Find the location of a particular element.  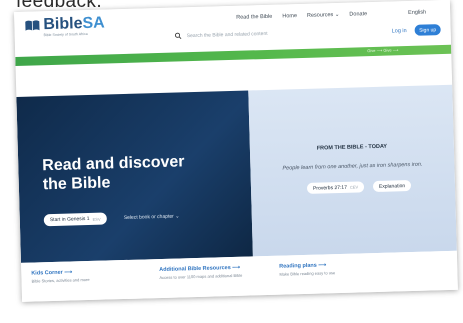

search-bar: Search the Bible and related content is located at coordinates (264, 33).